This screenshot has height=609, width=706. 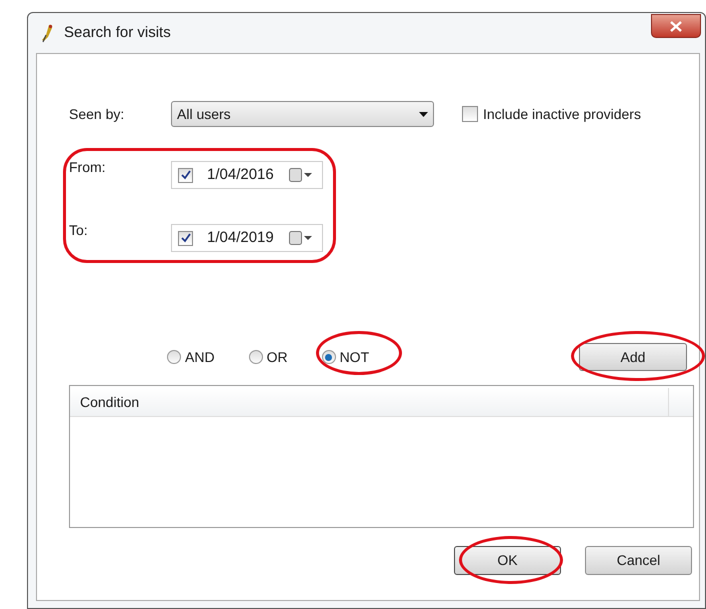 I want to click on dropdown-value: All users, so click(x=204, y=114).